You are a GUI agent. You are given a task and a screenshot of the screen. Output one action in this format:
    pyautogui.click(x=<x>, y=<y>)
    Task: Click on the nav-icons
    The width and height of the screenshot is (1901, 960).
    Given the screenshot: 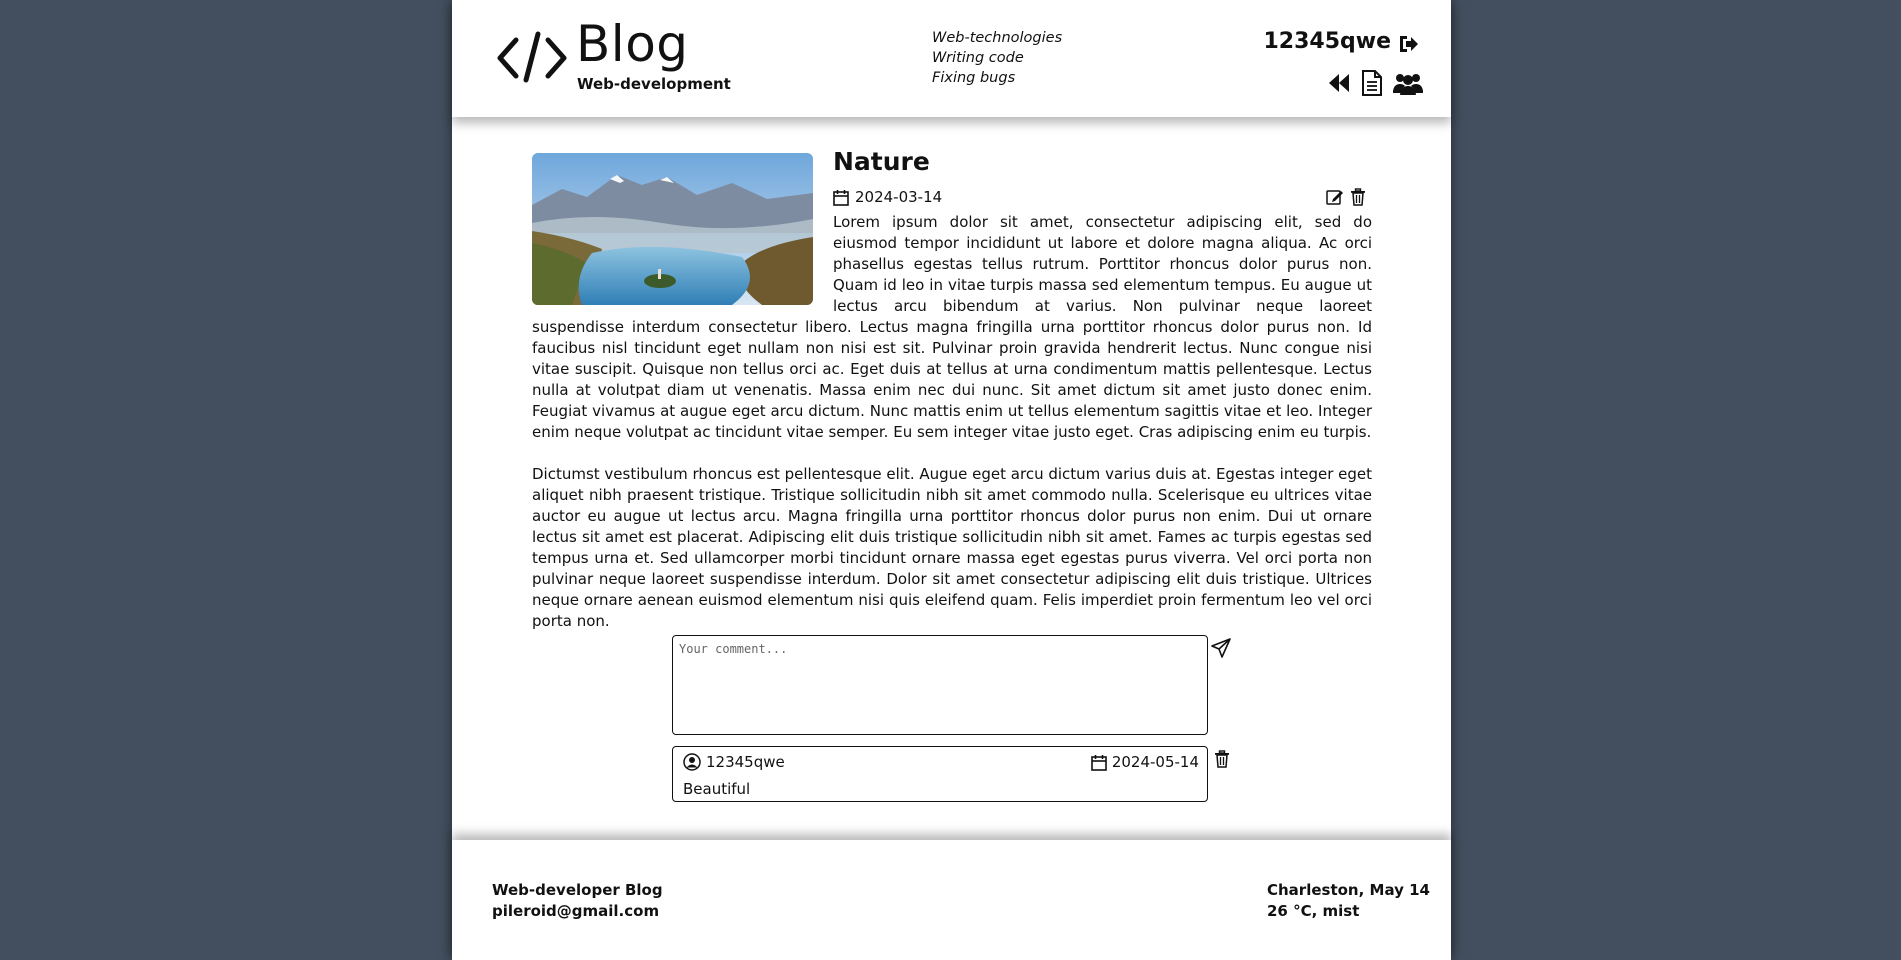 What is the action you would take?
    pyautogui.click(x=1375, y=85)
    